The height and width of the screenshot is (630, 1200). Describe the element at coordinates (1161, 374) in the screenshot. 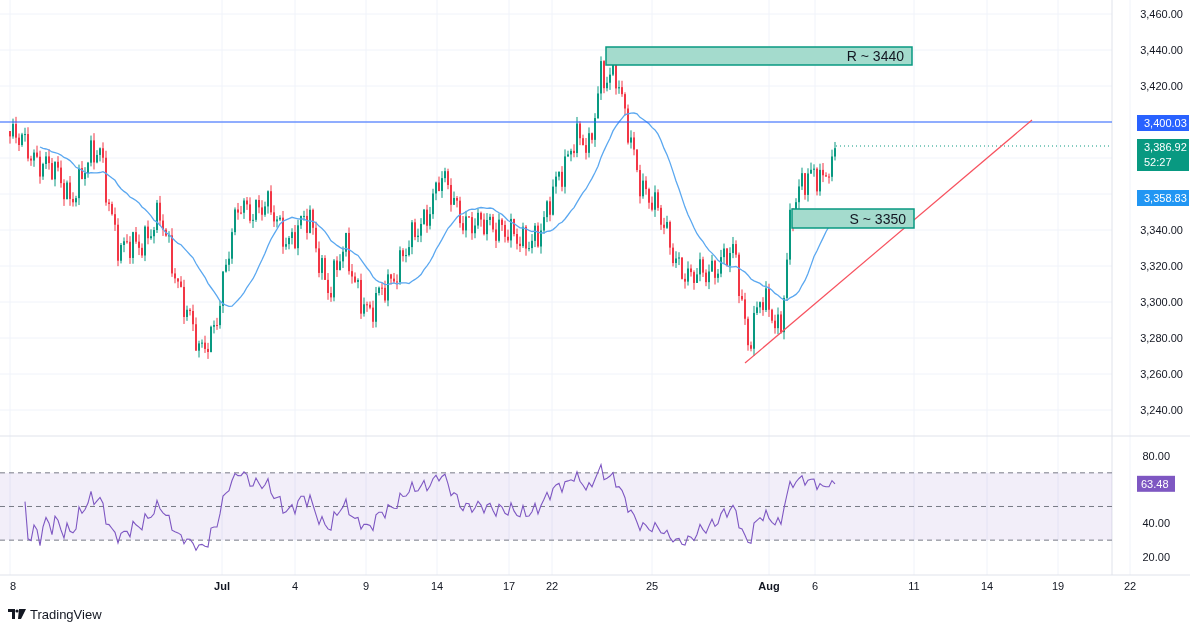

I see `price-axis-label: 3,260.00` at that location.